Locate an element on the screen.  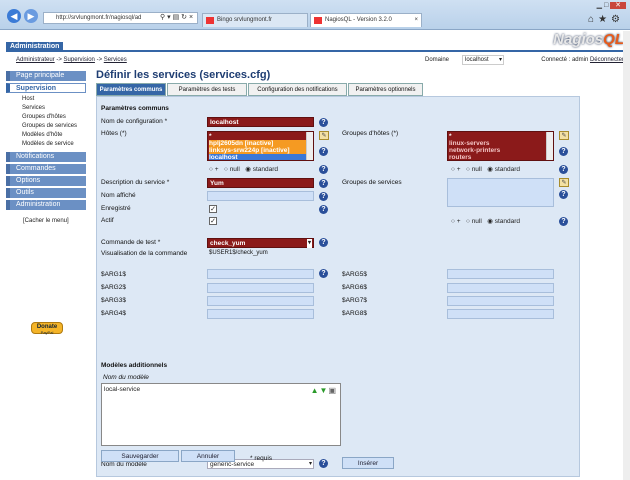
sidebar-sub-hosttemplates: Modèles d'hôte is located at coordinates (46, 135).